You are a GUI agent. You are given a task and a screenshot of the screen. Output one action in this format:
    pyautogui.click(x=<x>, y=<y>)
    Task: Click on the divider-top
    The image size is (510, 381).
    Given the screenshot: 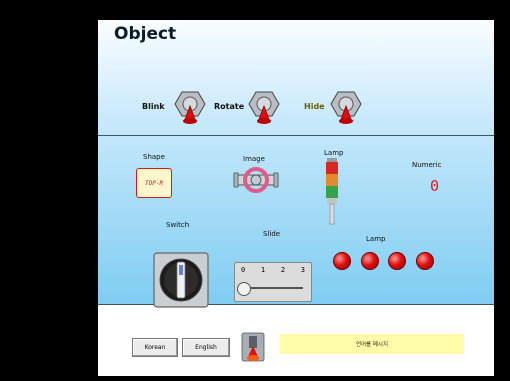 What is the action you would take?
    pyautogui.click(x=296, y=135)
    